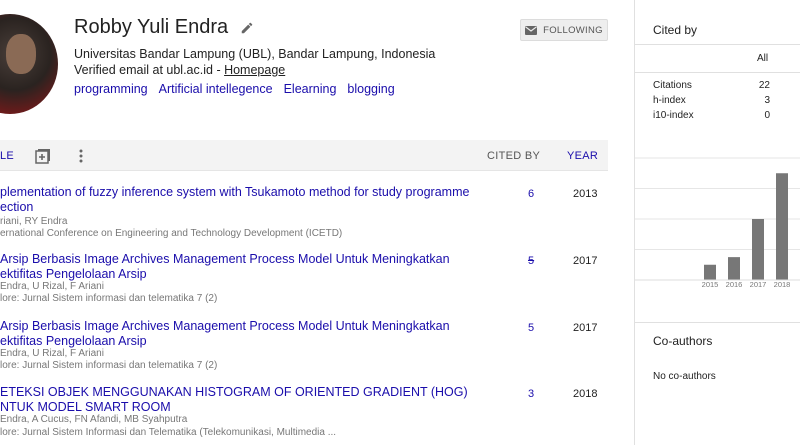 The width and height of the screenshot is (800, 445). Describe the element at coordinates (758, 284) in the screenshot. I see `chart-tick-label-2017: 2017` at that location.